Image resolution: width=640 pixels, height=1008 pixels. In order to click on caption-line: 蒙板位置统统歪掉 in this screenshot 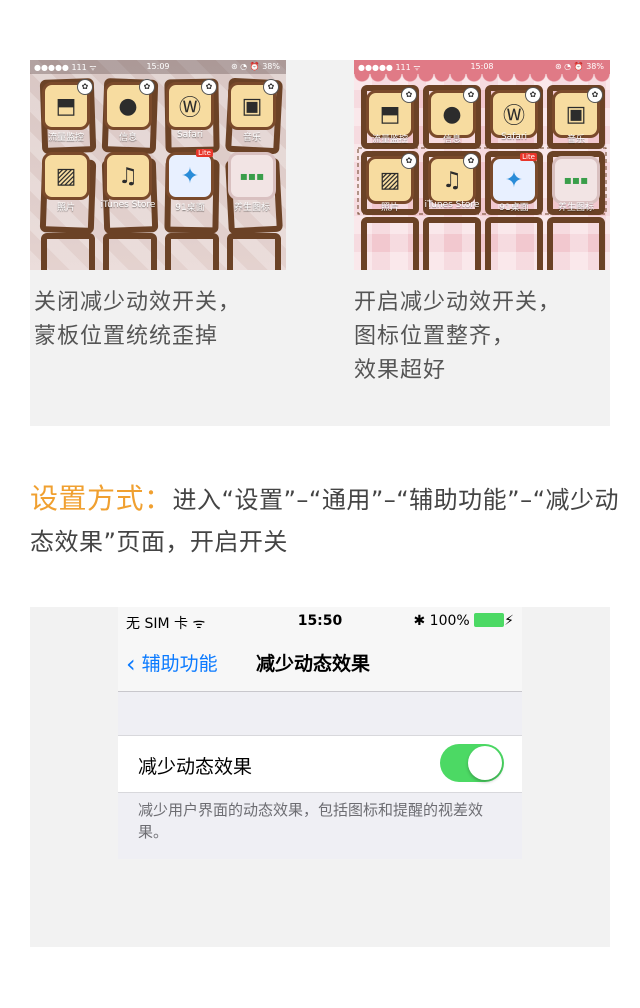, I will do `click(126, 336)`.